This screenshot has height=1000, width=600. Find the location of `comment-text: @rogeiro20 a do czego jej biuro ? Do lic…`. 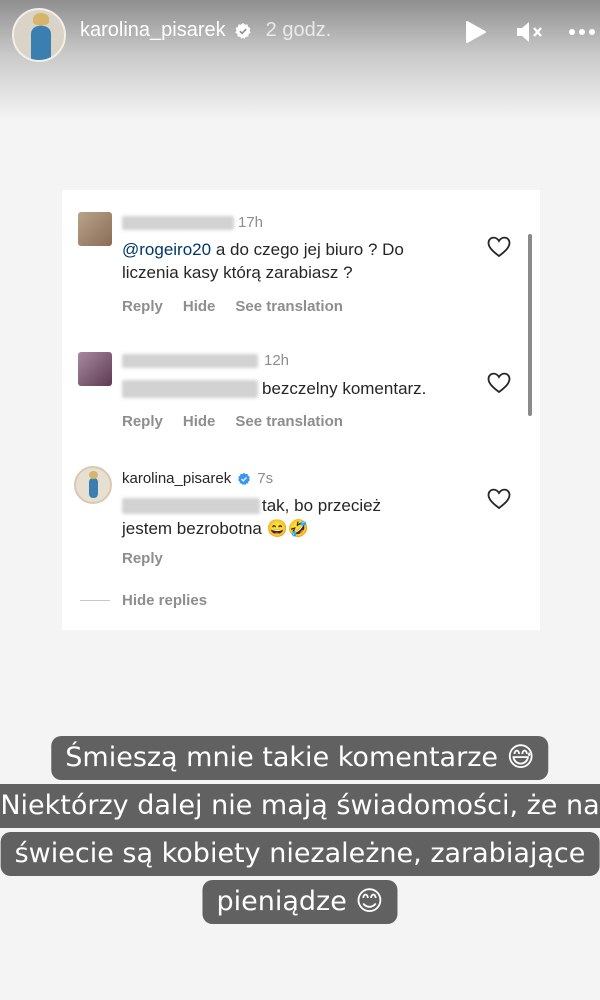

comment-text: @rogeiro20 a do czego jej biuro ? Do lic… is located at coordinates (302, 261).